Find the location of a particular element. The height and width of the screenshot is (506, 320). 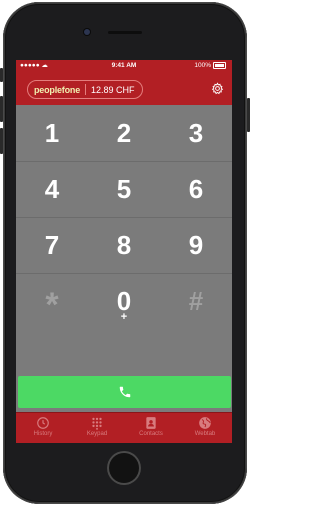

key-star: * is located at coordinates (52, 303).